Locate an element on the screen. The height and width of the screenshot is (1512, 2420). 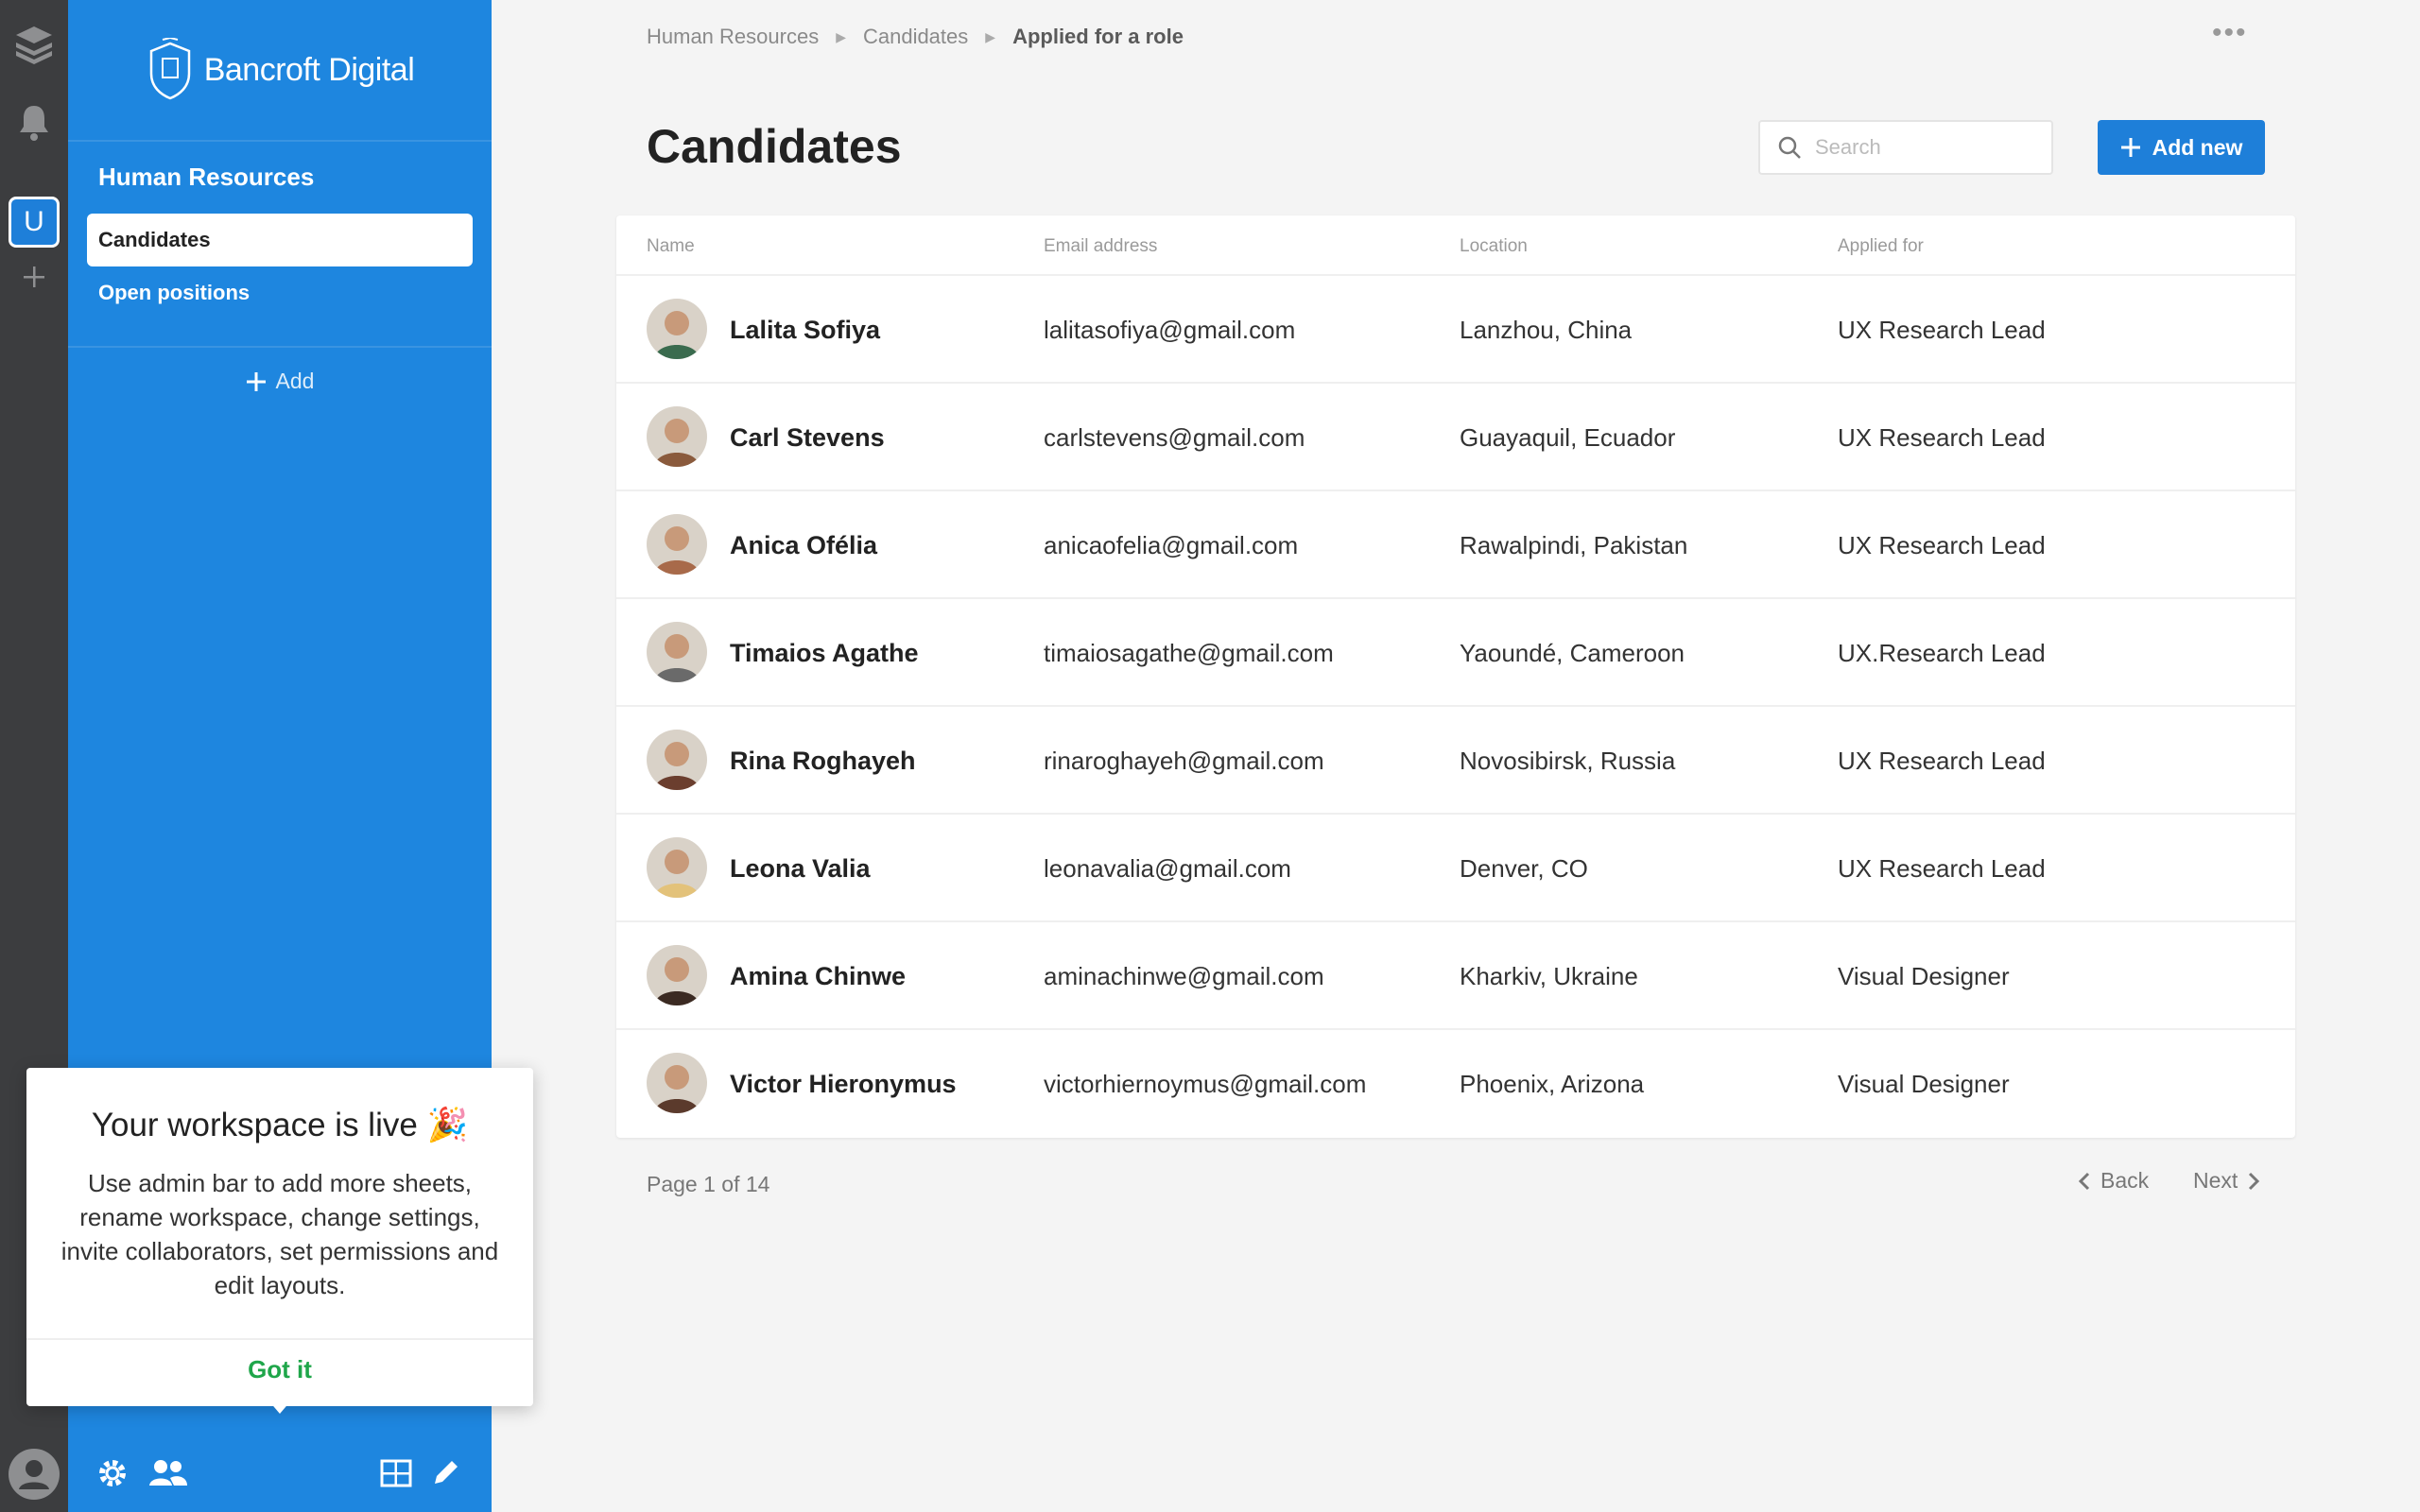
candidate-email: anicaofelia@gmail.com is located at coordinates (1171, 545).